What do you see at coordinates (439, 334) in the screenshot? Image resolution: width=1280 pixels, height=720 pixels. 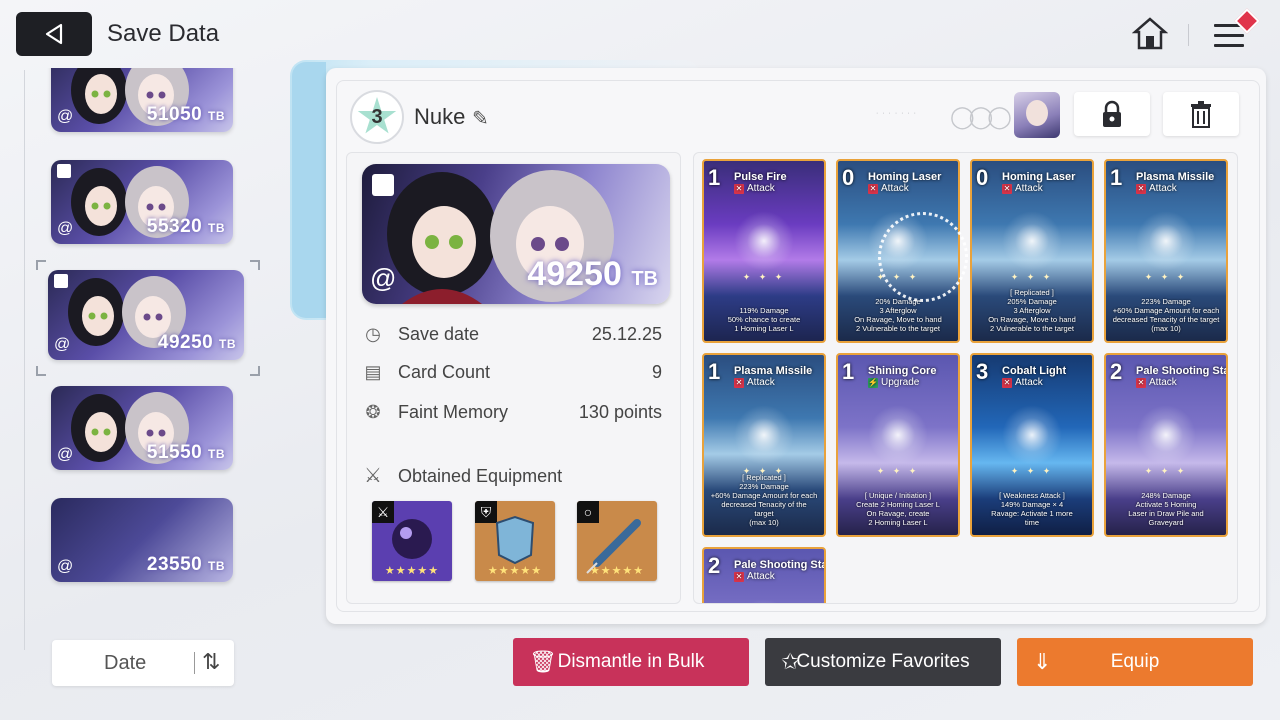 I see `detail-label: Save date` at bounding box center [439, 334].